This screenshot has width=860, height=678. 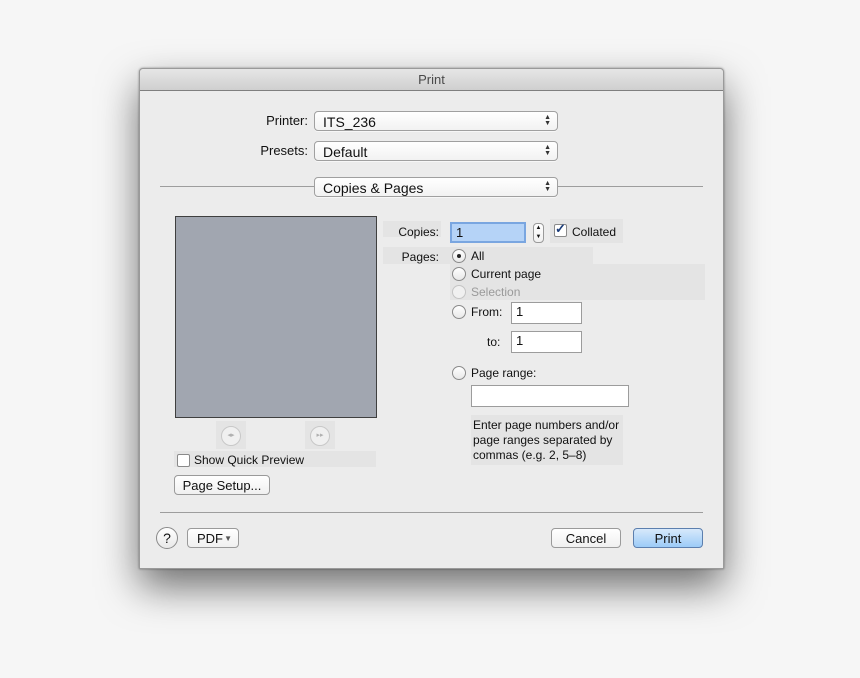 I want to click on dropdown-arrow-icon: ▼, so click(x=228, y=538).